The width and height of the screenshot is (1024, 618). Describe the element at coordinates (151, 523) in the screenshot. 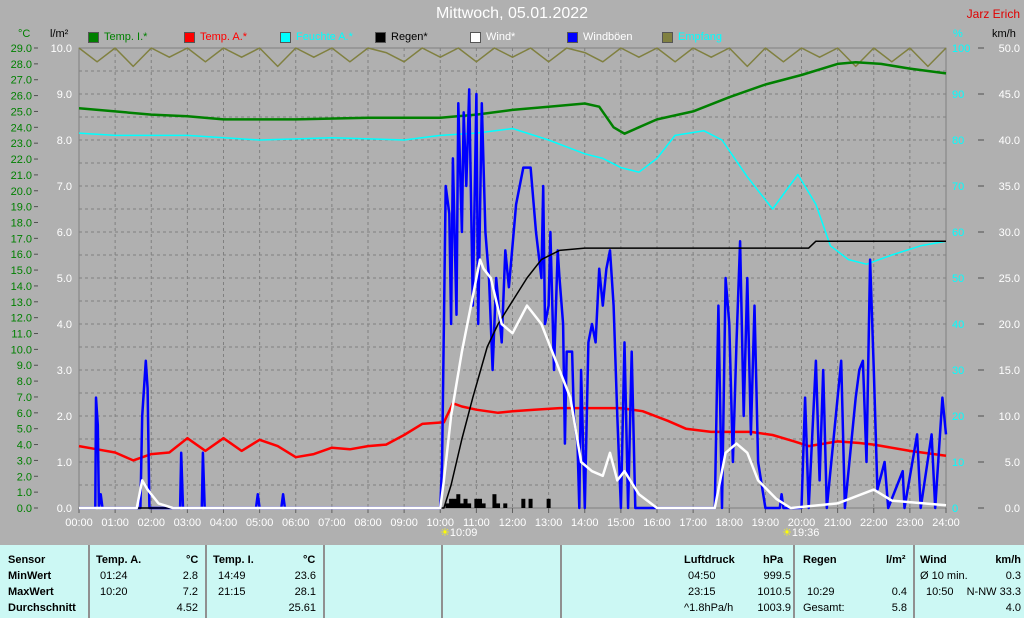

I see `tick-label-x: 02:00` at that location.